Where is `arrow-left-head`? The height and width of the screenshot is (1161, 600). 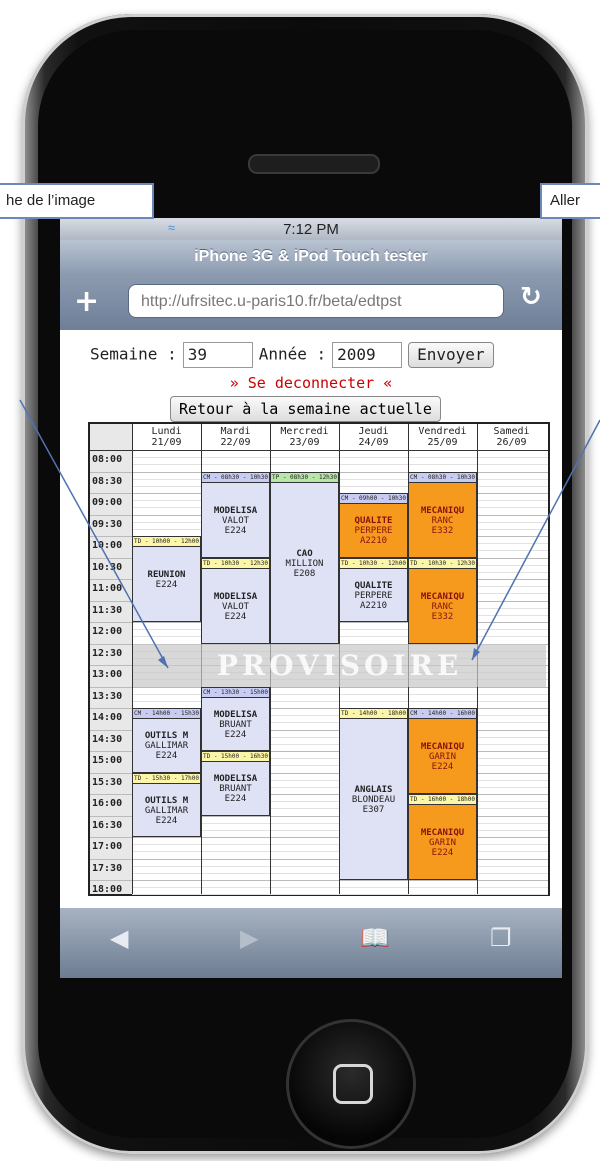
arrow-left-head is located at coordinates (163, 662).